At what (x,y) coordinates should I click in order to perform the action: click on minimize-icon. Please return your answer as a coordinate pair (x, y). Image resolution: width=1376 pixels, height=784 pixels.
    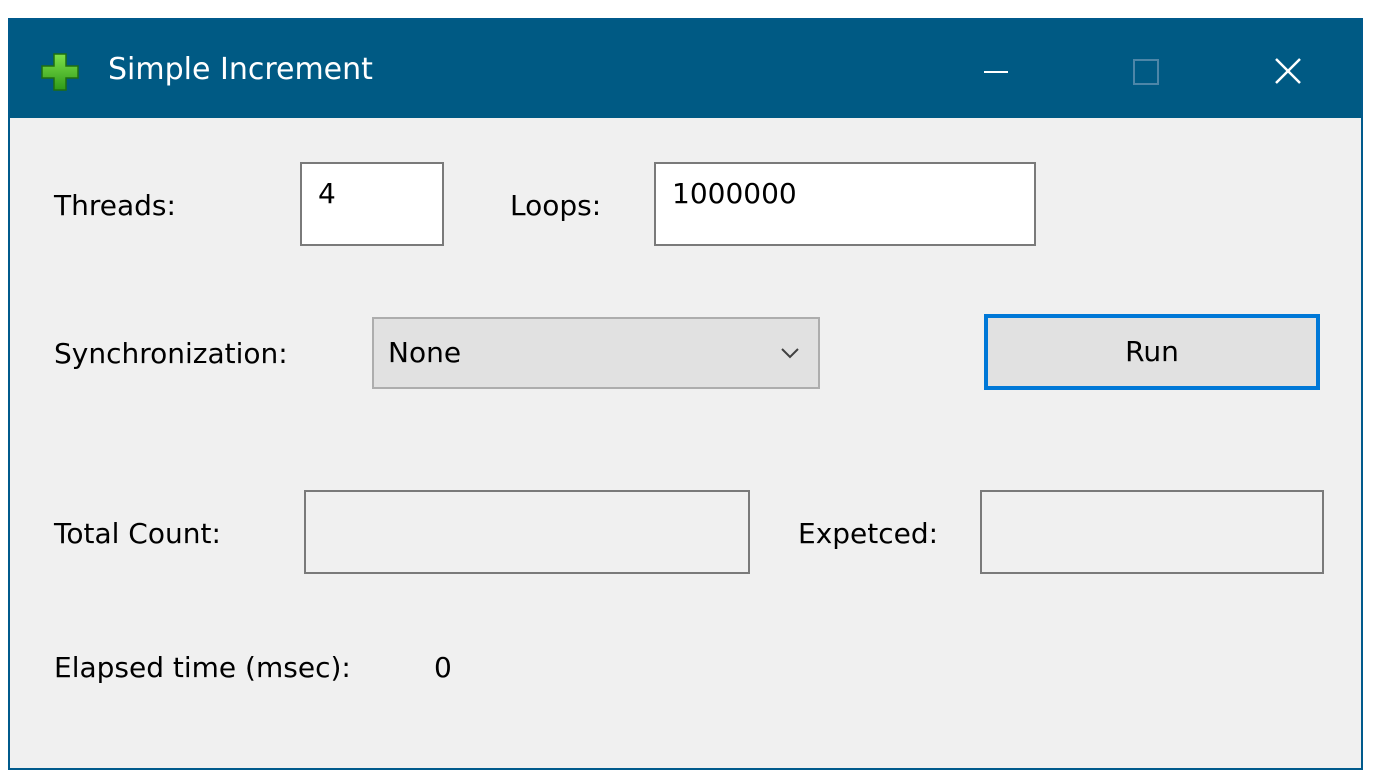
    Looking at the image, I should click on (996, 72).